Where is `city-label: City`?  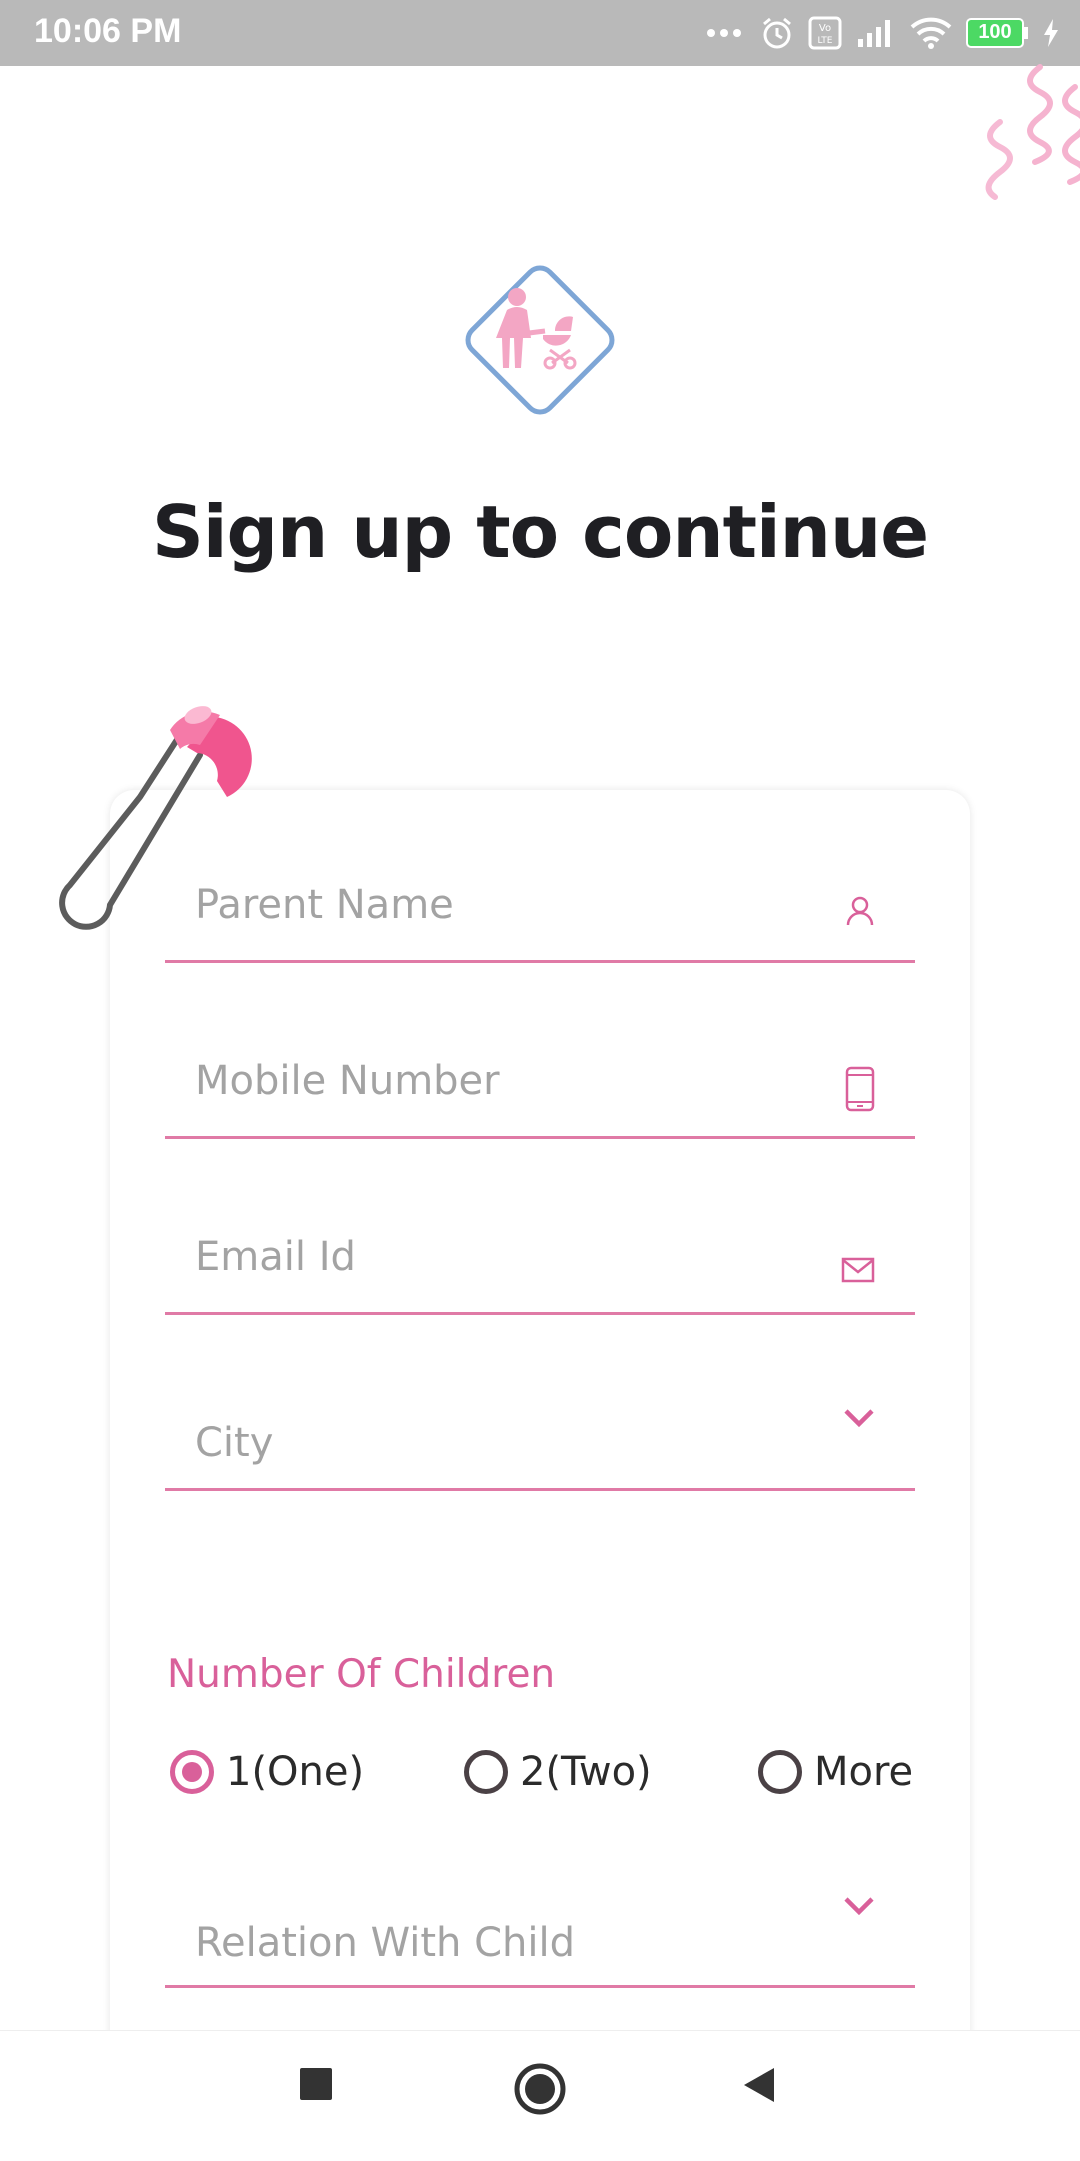 city-label: City is located at coordinates (234, 1443).